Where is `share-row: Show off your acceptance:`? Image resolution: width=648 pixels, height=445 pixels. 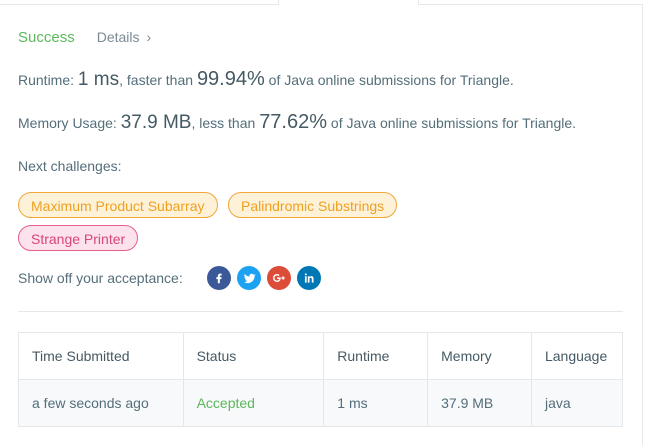
share-row: Show off your acceptance: is located at coordinates (172, 278).